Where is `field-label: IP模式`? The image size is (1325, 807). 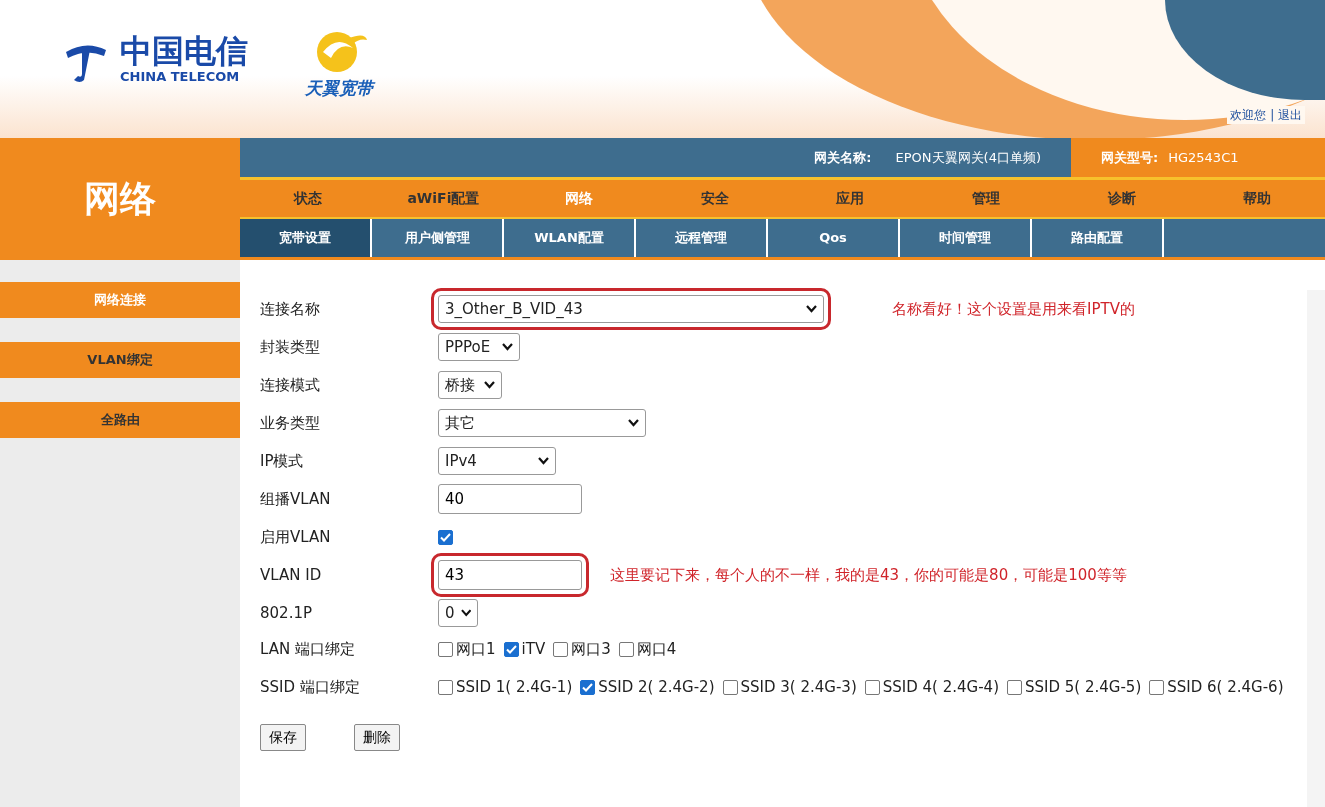 field-label: IP模式 is located at coordinates (282, 461).